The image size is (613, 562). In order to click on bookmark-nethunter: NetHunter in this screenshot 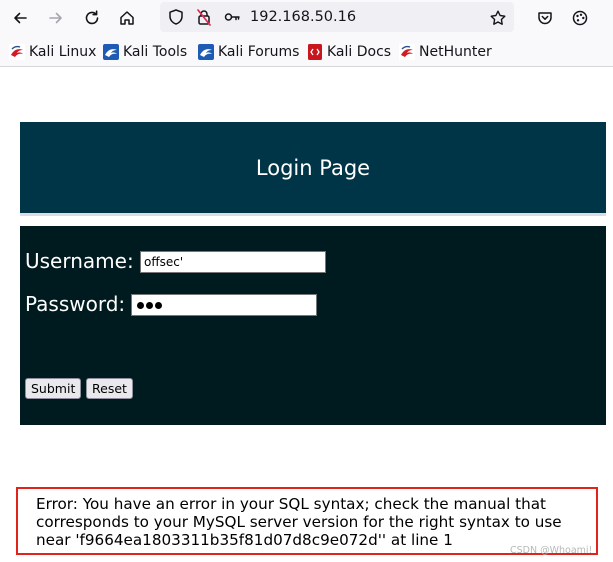, I will do `click(445, 52)`.